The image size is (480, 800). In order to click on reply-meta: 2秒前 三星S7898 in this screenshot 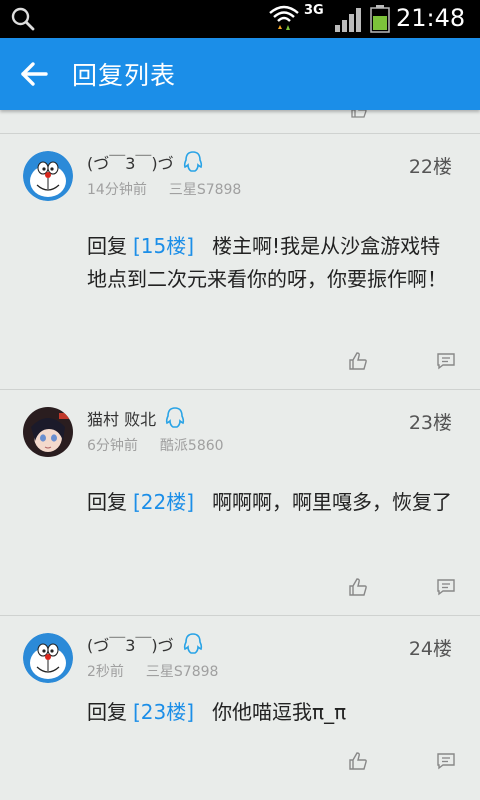, I will do `click(152, 671)`.